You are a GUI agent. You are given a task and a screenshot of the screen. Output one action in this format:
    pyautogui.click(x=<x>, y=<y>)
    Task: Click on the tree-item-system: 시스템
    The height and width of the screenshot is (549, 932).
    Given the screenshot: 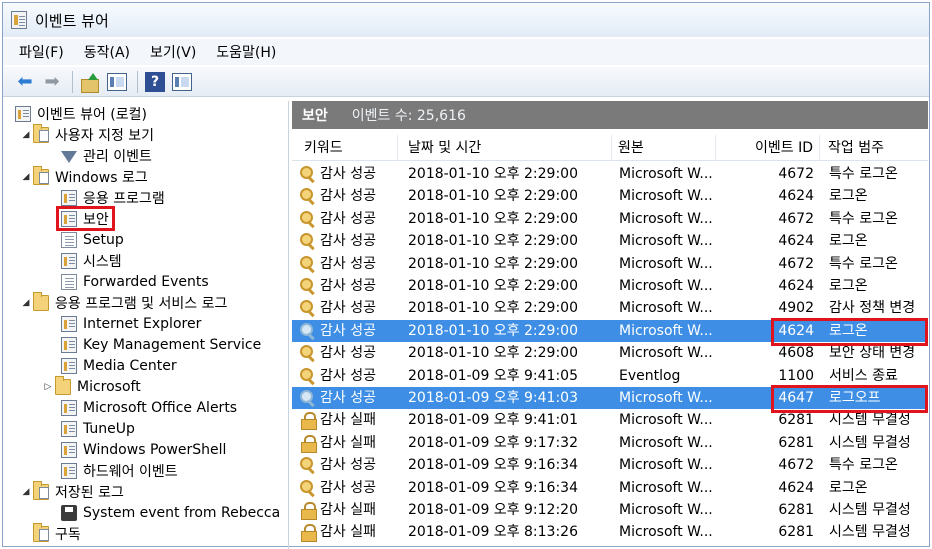 What is the action you would take?
    pyautogui.click(x=91, y=260)
    